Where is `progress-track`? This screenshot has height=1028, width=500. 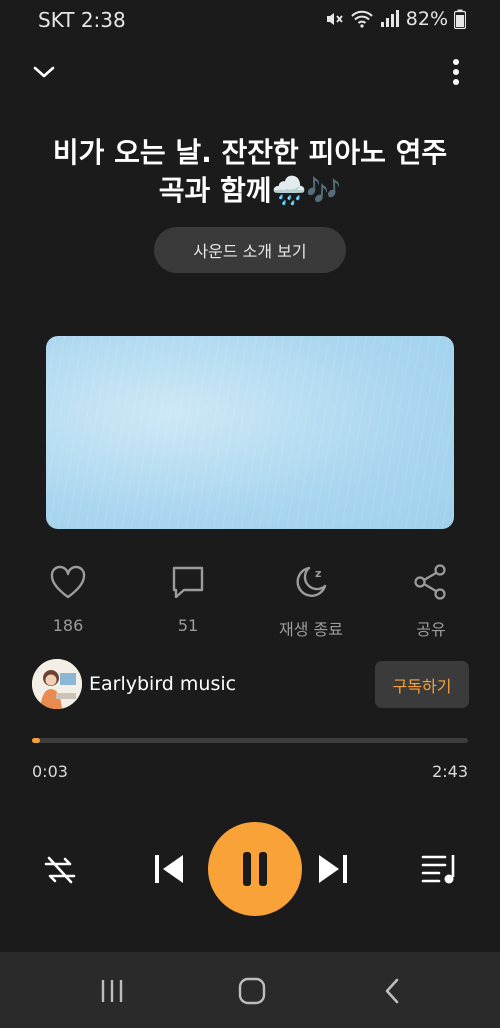 progress-track is located at coordinates (250, 740).